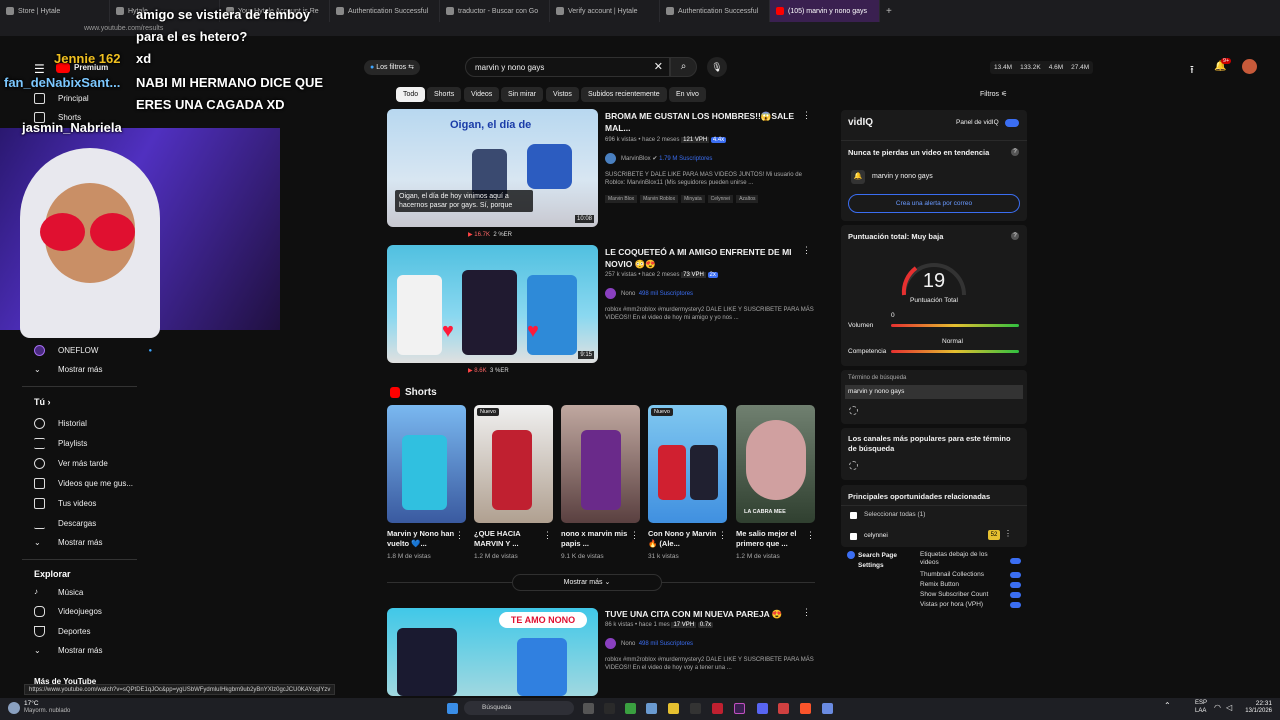  What do you see at coordinates (621, 199) in the screenshot?
I see `tag-chip: Marvin Blox` at bounding box center [621, 199].